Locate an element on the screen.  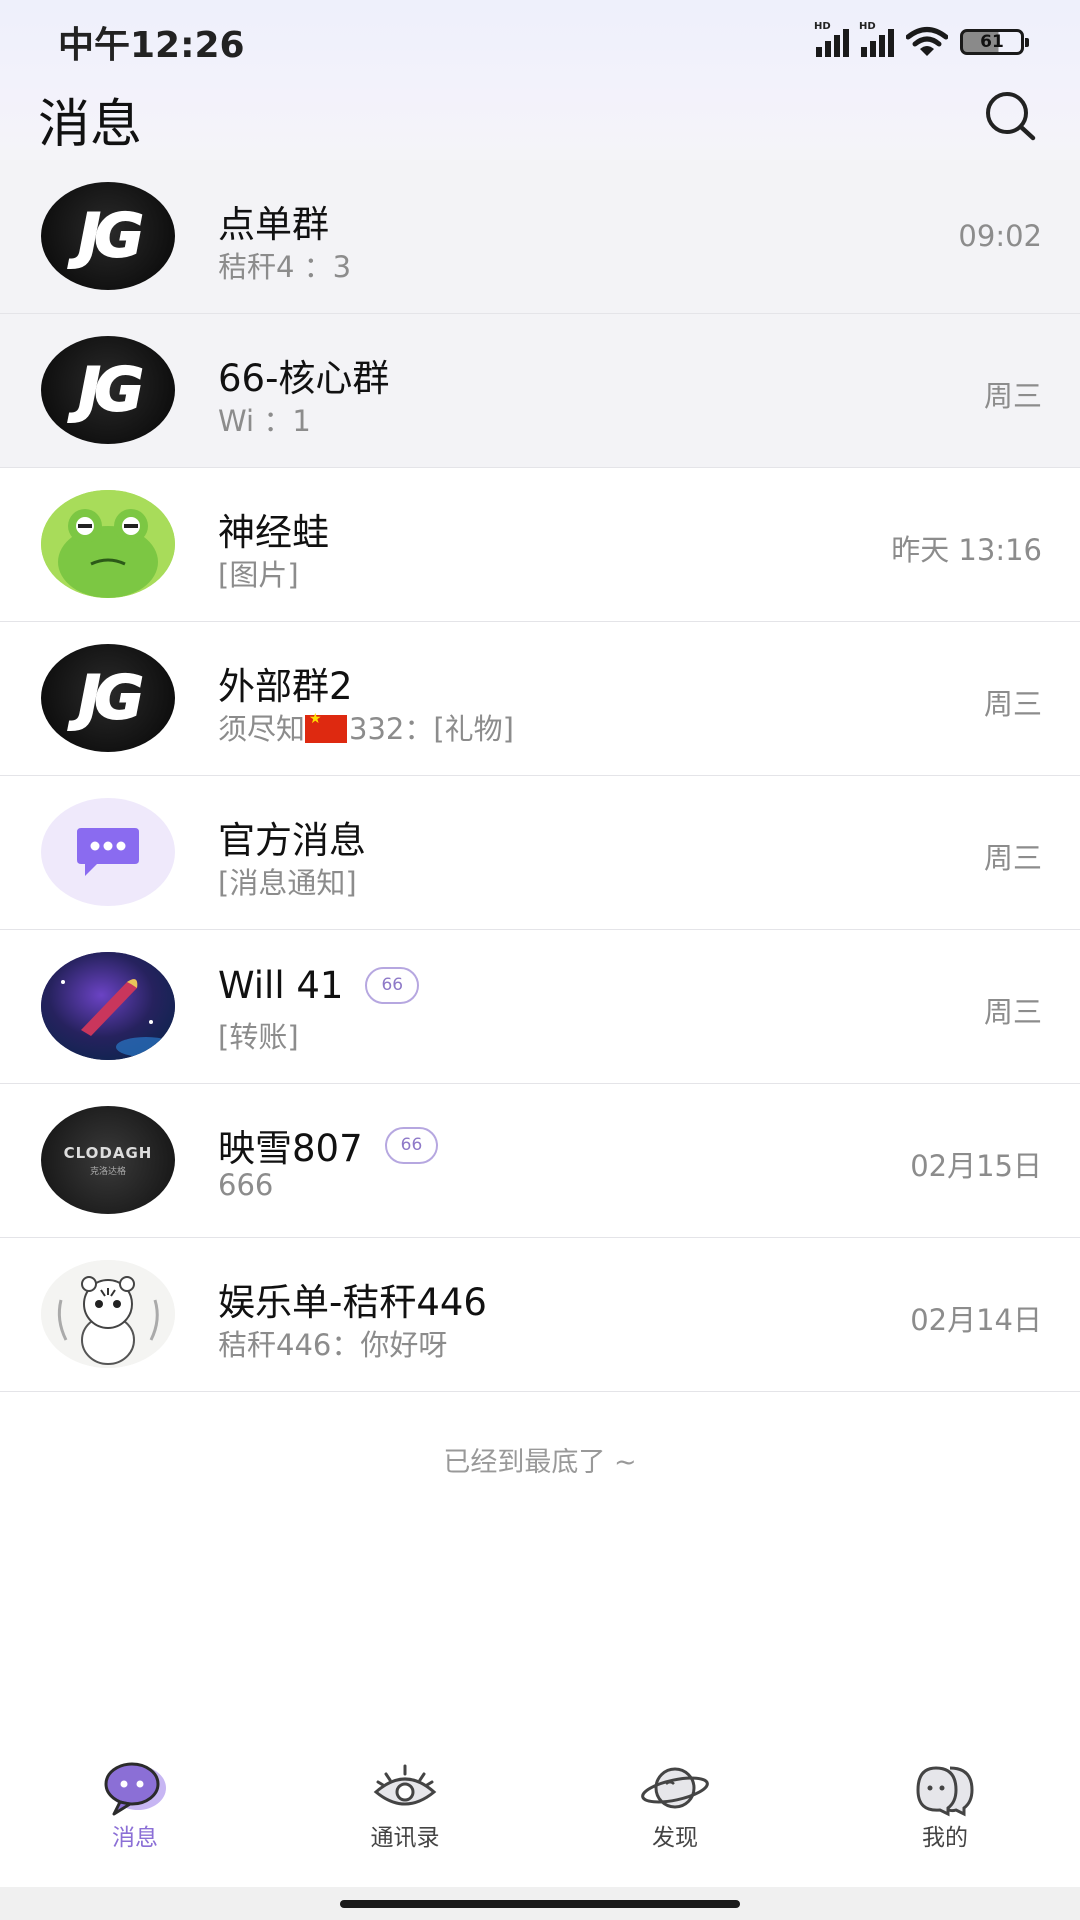
wifi-icon is located at coordinates (927, 41).